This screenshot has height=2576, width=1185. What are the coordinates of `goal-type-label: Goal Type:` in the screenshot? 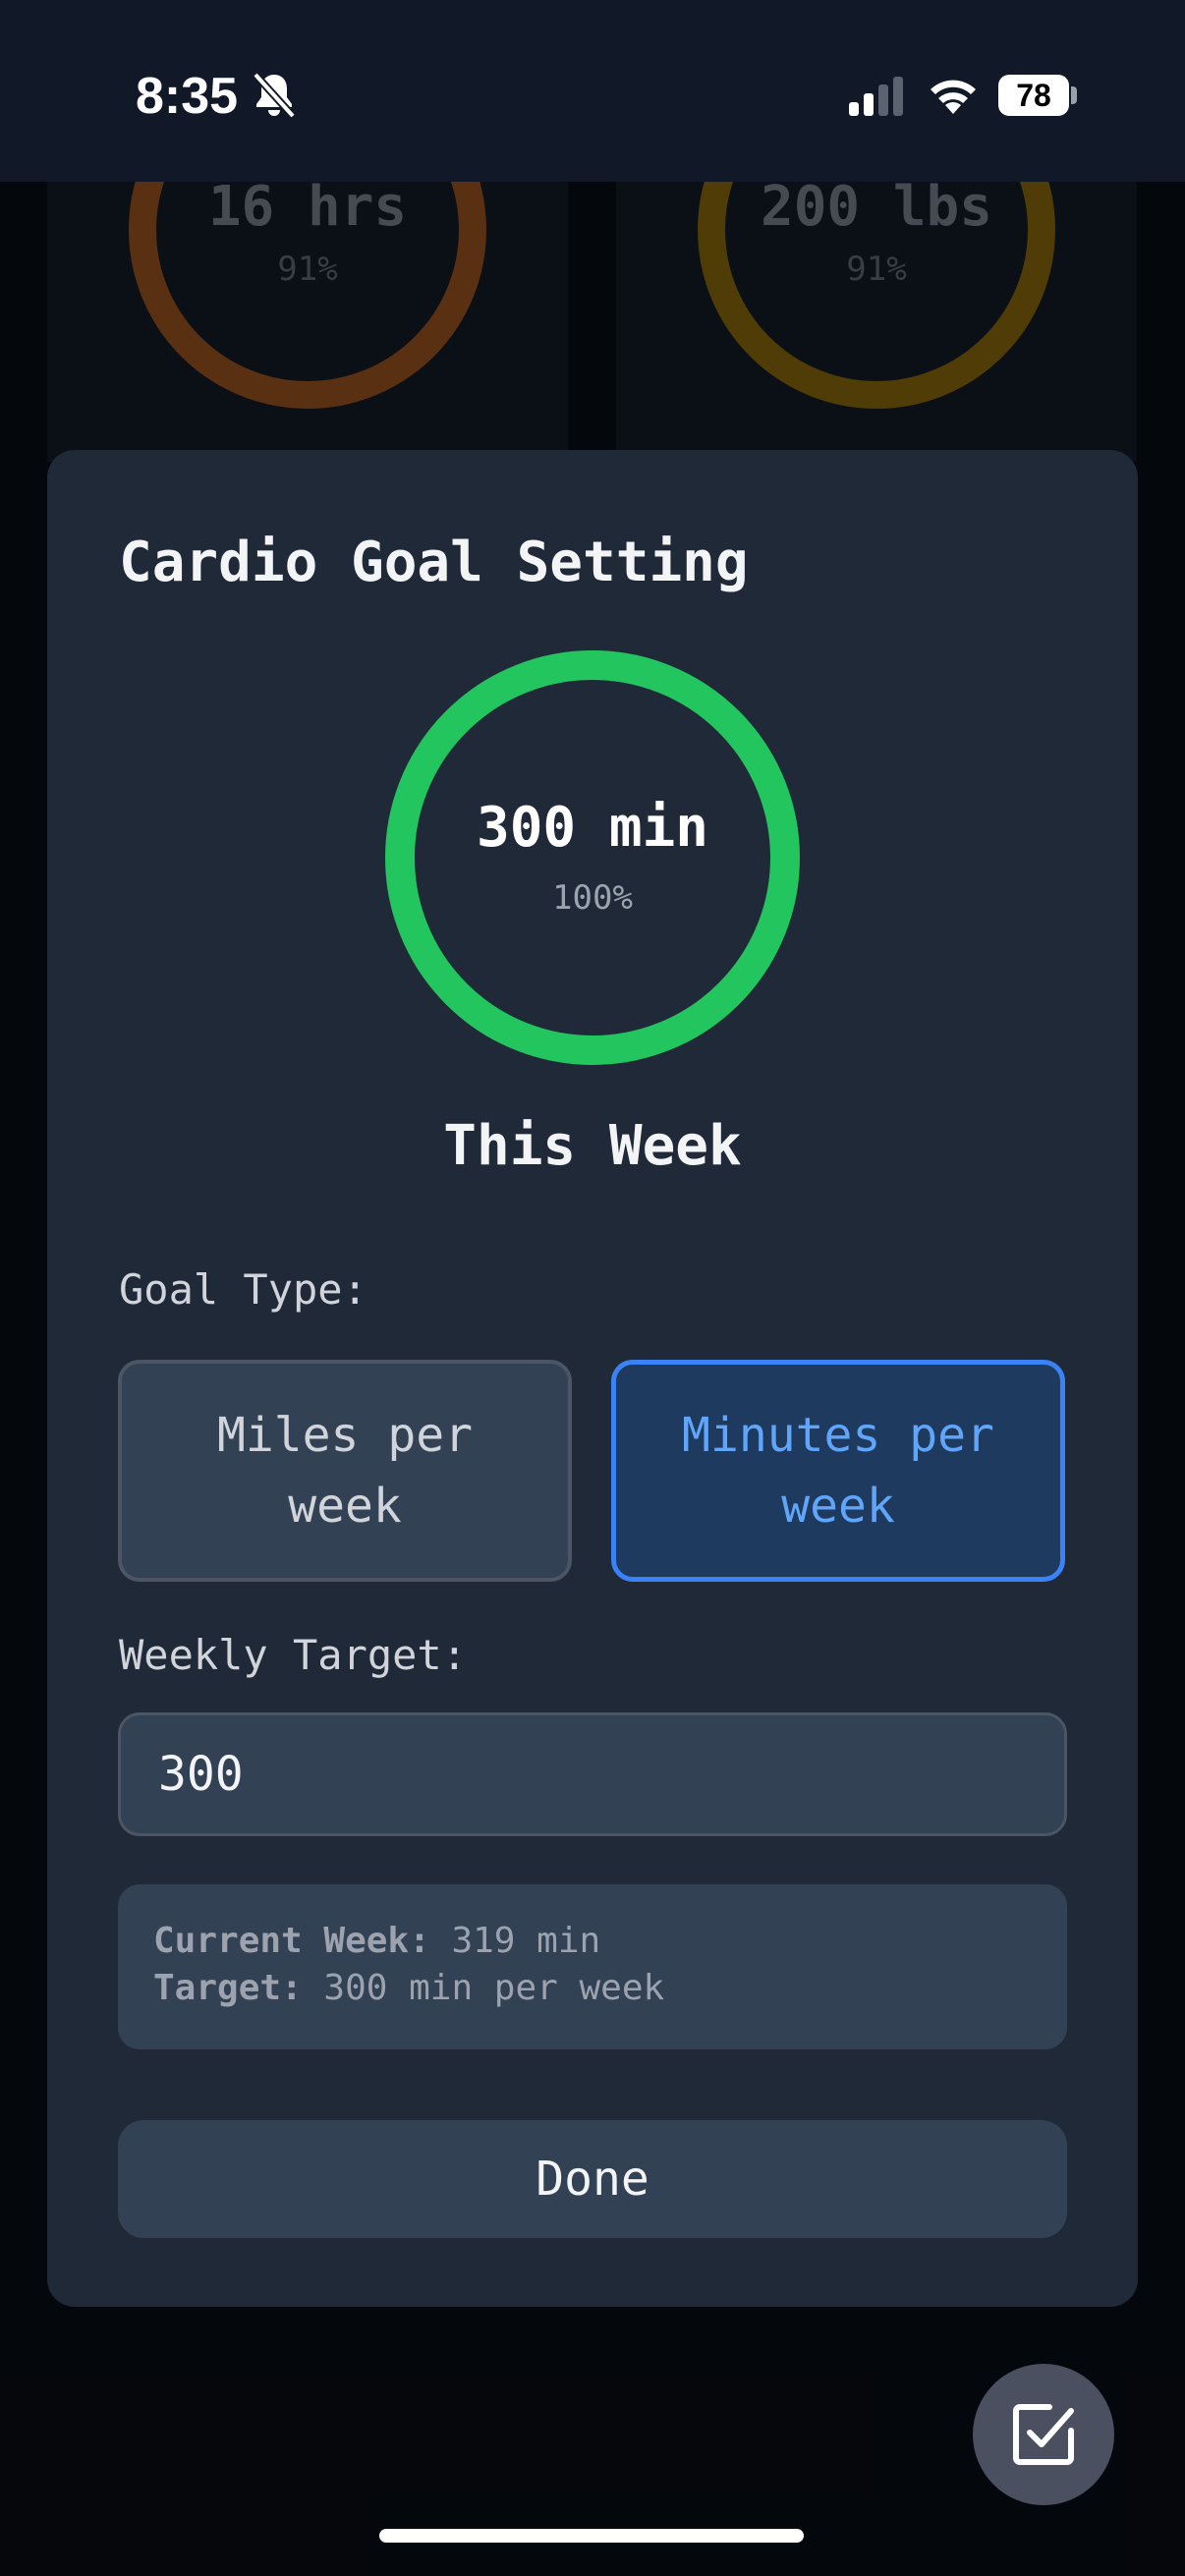 It's located at (243, 1289).